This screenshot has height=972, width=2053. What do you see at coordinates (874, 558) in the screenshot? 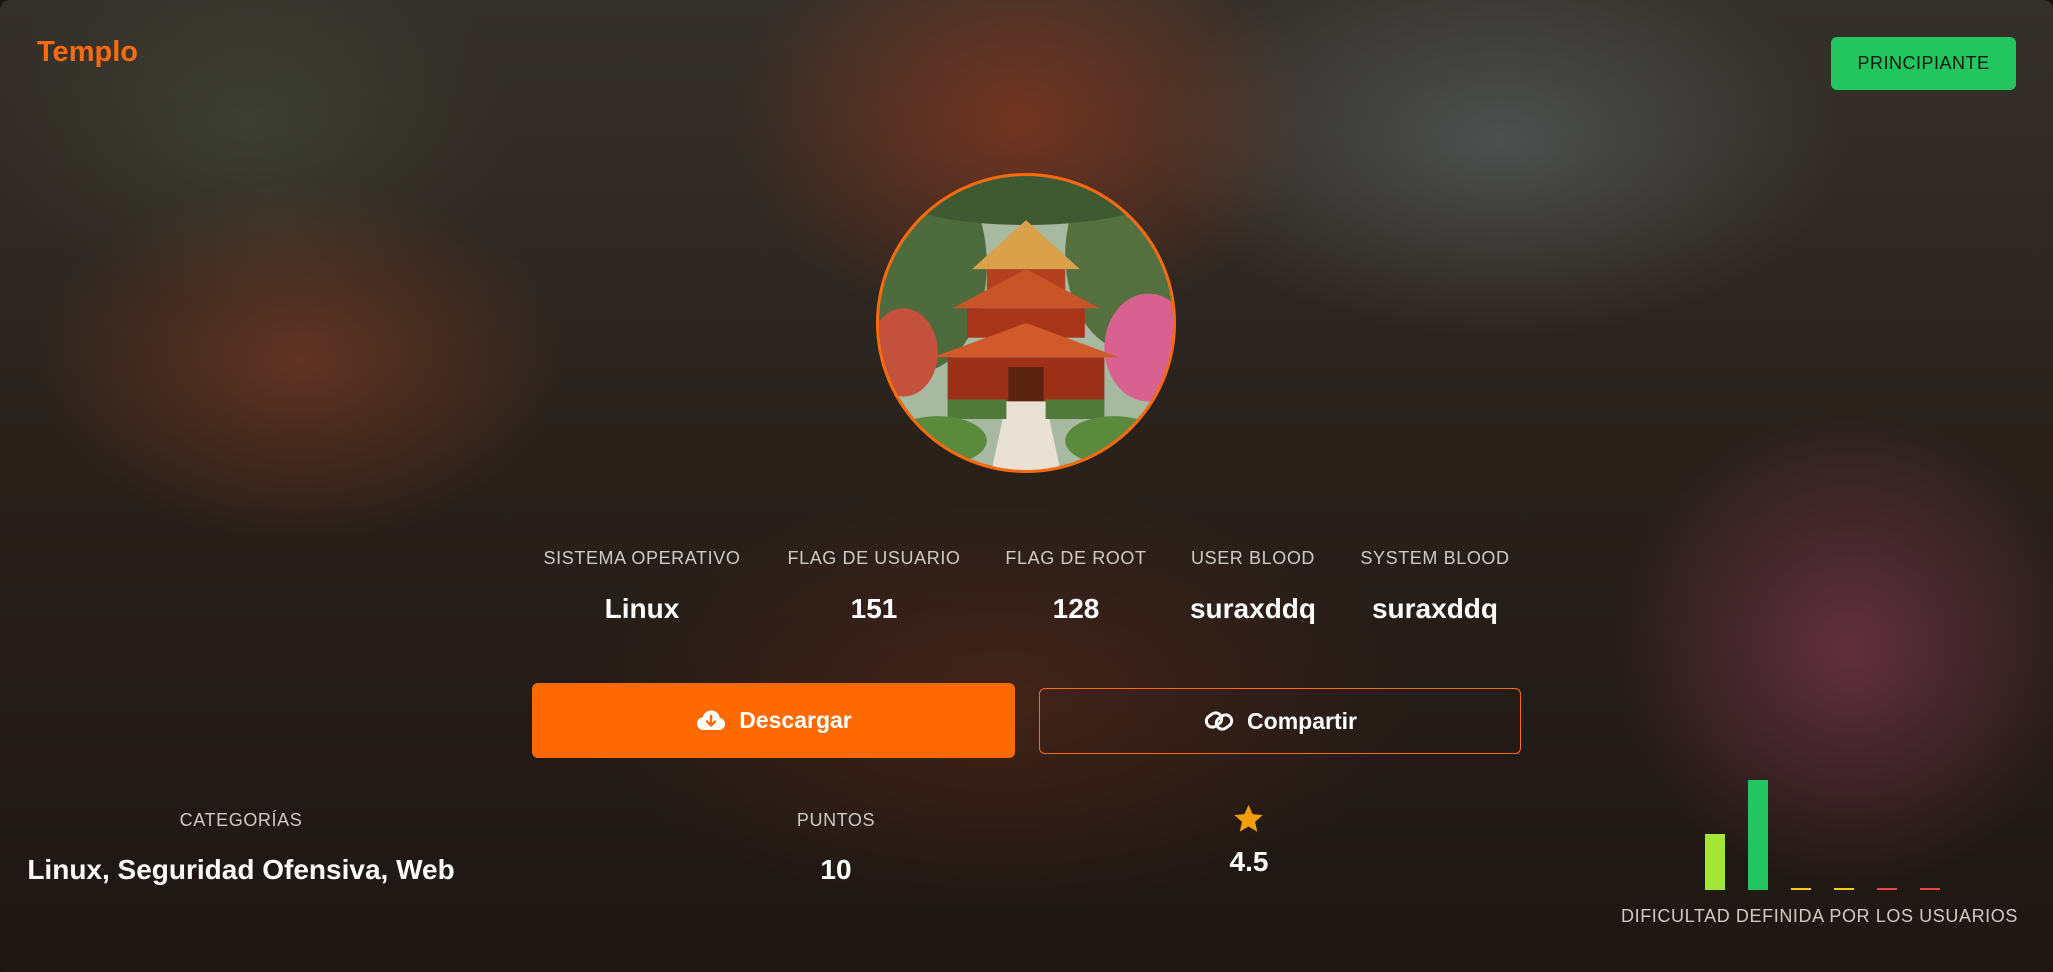
I see `stat-user-flag-label: FLAG DE USUARIO` at bounding box center [874, 558].